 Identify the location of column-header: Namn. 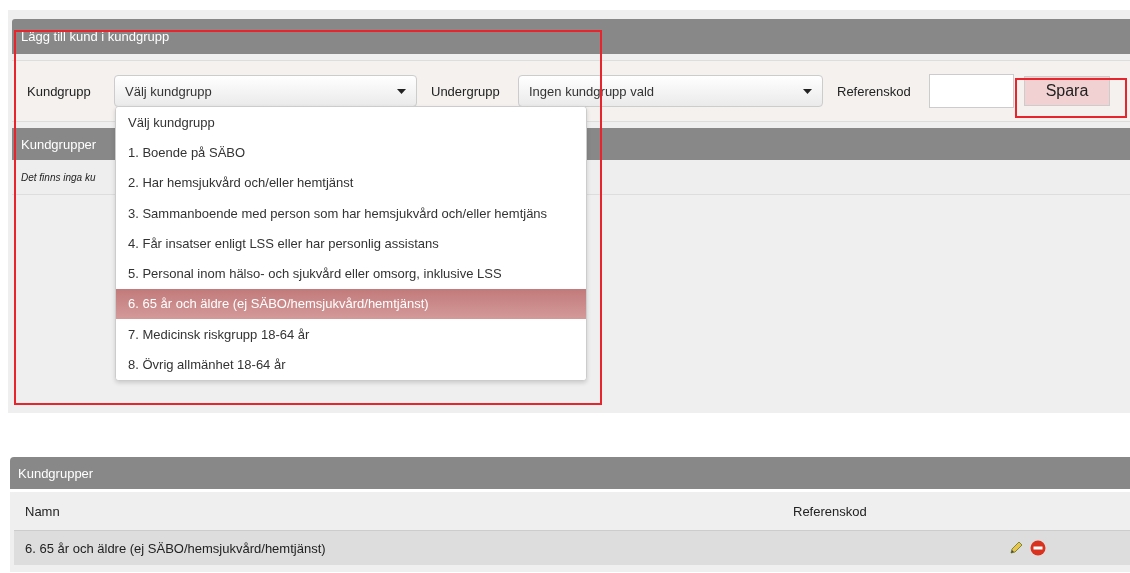
(43, 511).